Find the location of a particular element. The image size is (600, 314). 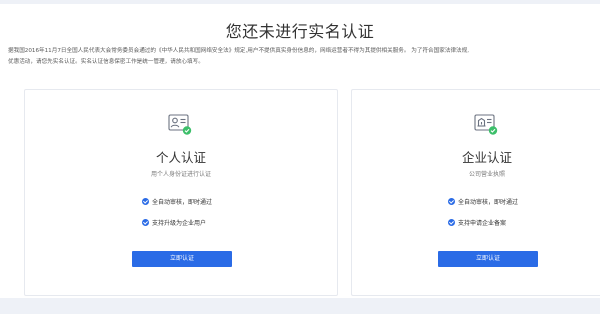

card-title: 企业认证 is located at coordinates (486, 157).